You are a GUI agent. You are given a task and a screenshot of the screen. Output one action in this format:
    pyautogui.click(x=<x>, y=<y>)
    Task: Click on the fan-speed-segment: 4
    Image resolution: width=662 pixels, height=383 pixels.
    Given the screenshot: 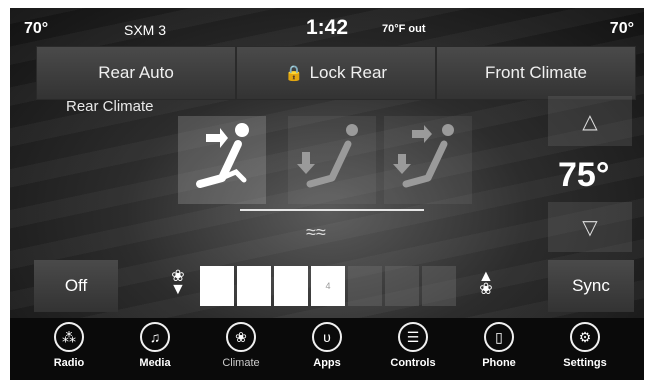 What is the action you would take?
    pyautogui.click(x=328, y=286)
    